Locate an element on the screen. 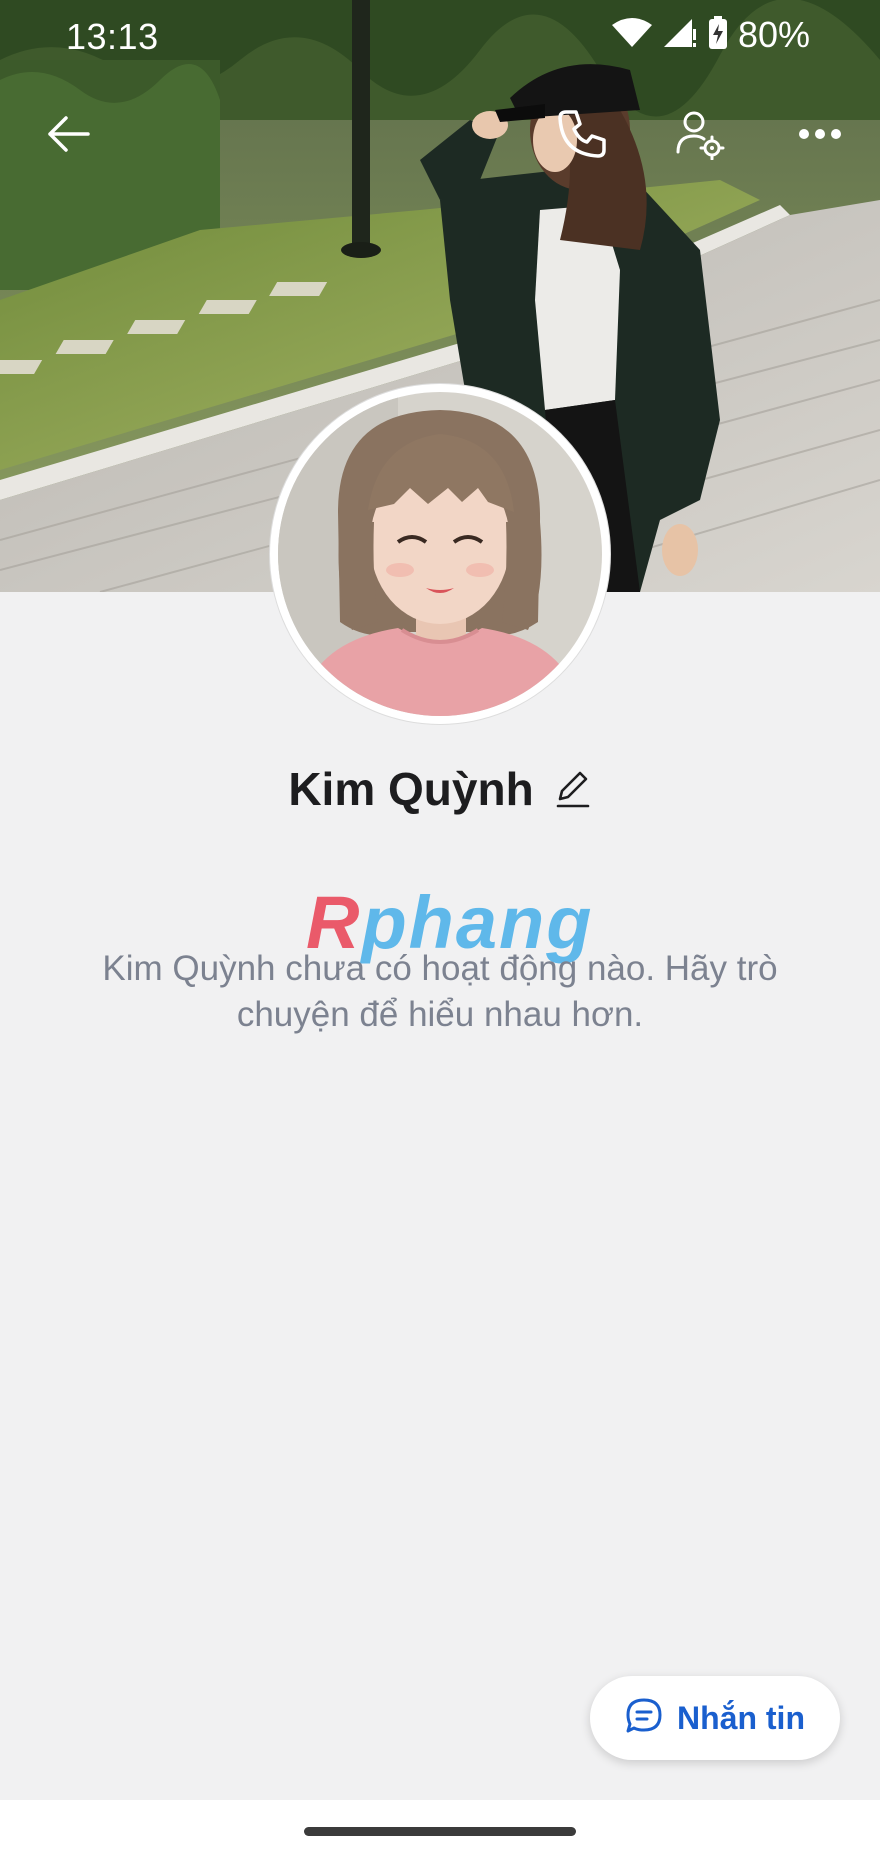 This screenshot has width=880, height=1859. arrow-left-icon is located at coordinates (68, 136).